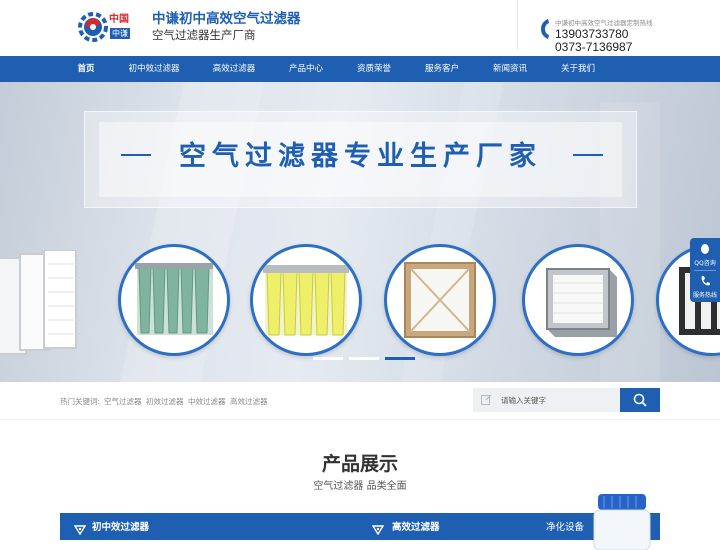 This screenshot has height=550, width=720. What do you see at coordinates (517, 25) in the screenshot?
I see `header-divider` at bounding box center [517, 25].